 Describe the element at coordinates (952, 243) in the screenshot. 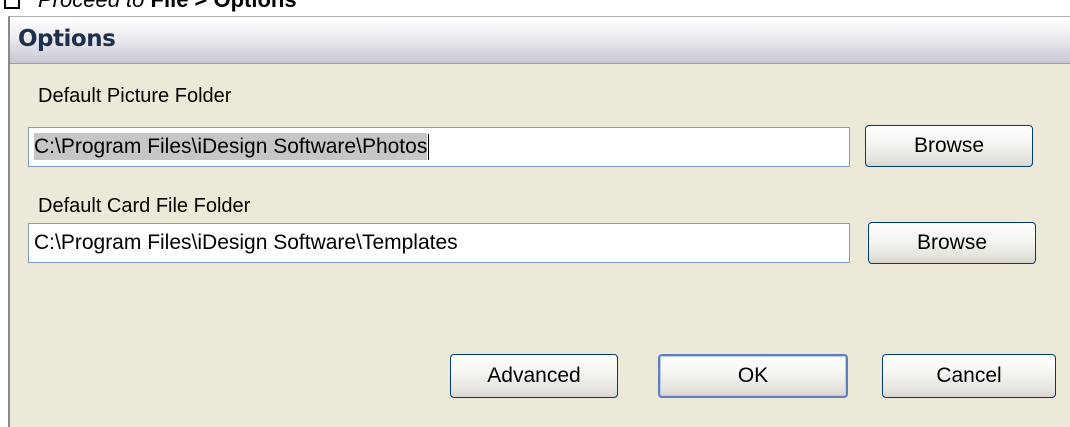

I see `browse-card-folder-button: Browse` at that location.